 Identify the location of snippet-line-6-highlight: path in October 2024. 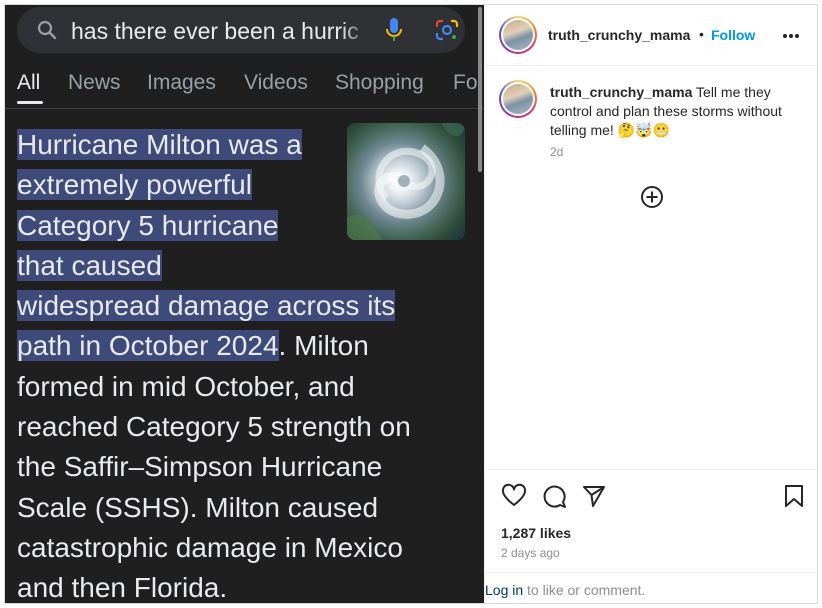
(148, 346).